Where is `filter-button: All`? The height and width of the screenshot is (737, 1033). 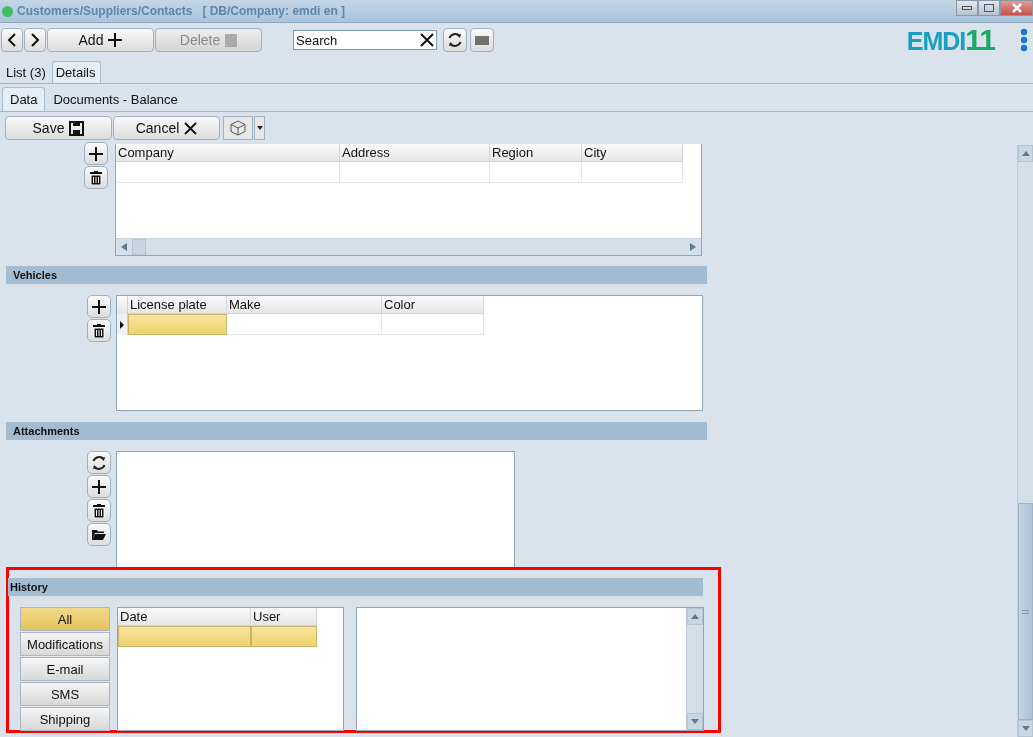 filter-button: All is located at coordinates (65, 619).